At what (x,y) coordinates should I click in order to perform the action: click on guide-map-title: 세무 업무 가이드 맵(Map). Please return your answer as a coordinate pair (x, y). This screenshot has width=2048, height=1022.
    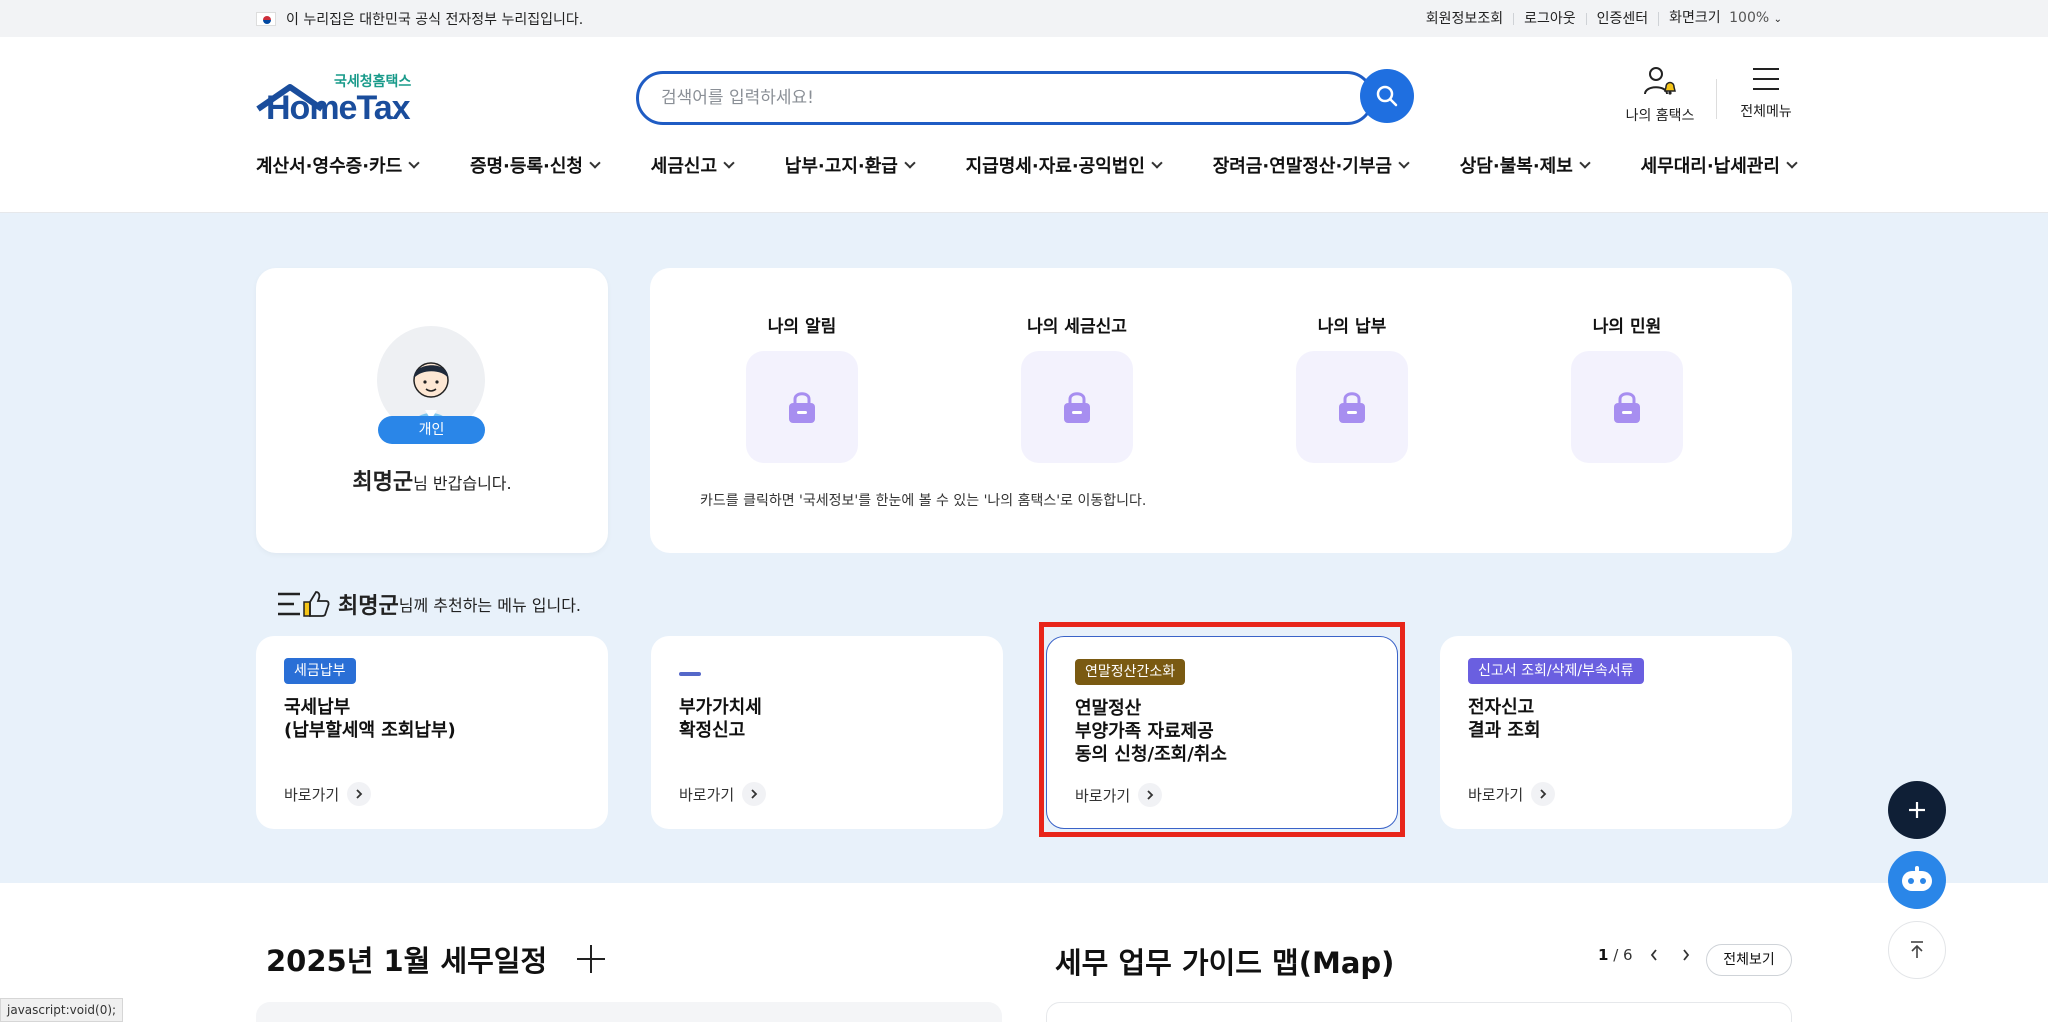
    Looking at the image, I should click on (1225, 963).